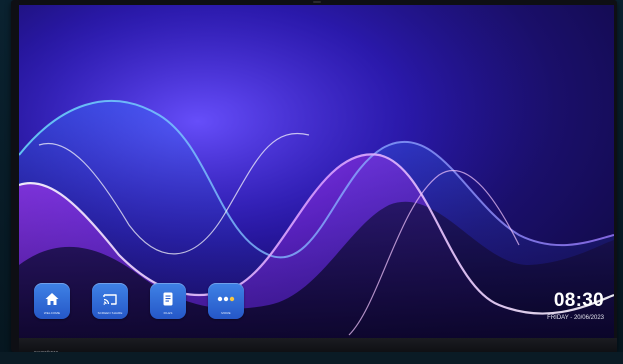 This screenshot has width=623, height=364. I want to click on app-more: MORE, so click(226, 301).